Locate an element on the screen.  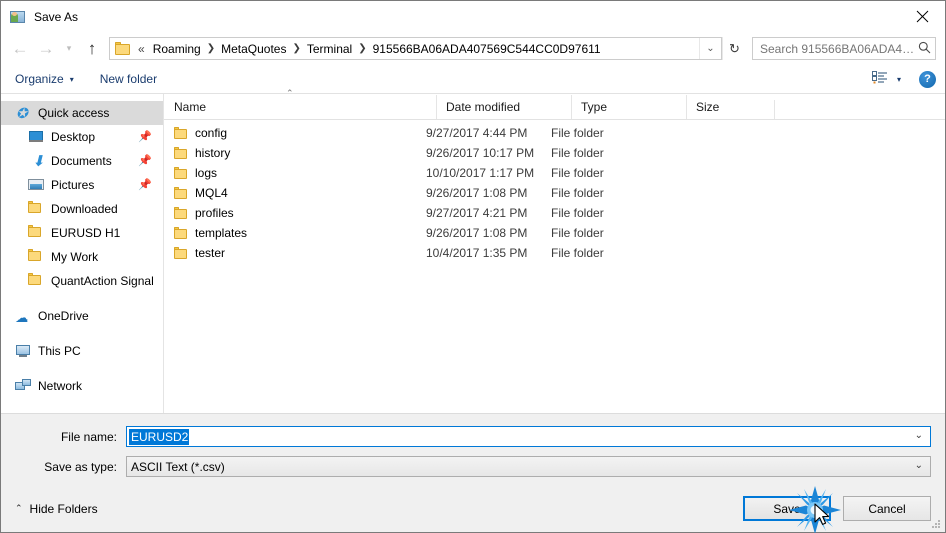
sidebar-item-this-pc: This PC is located at coordinates (82, 351).